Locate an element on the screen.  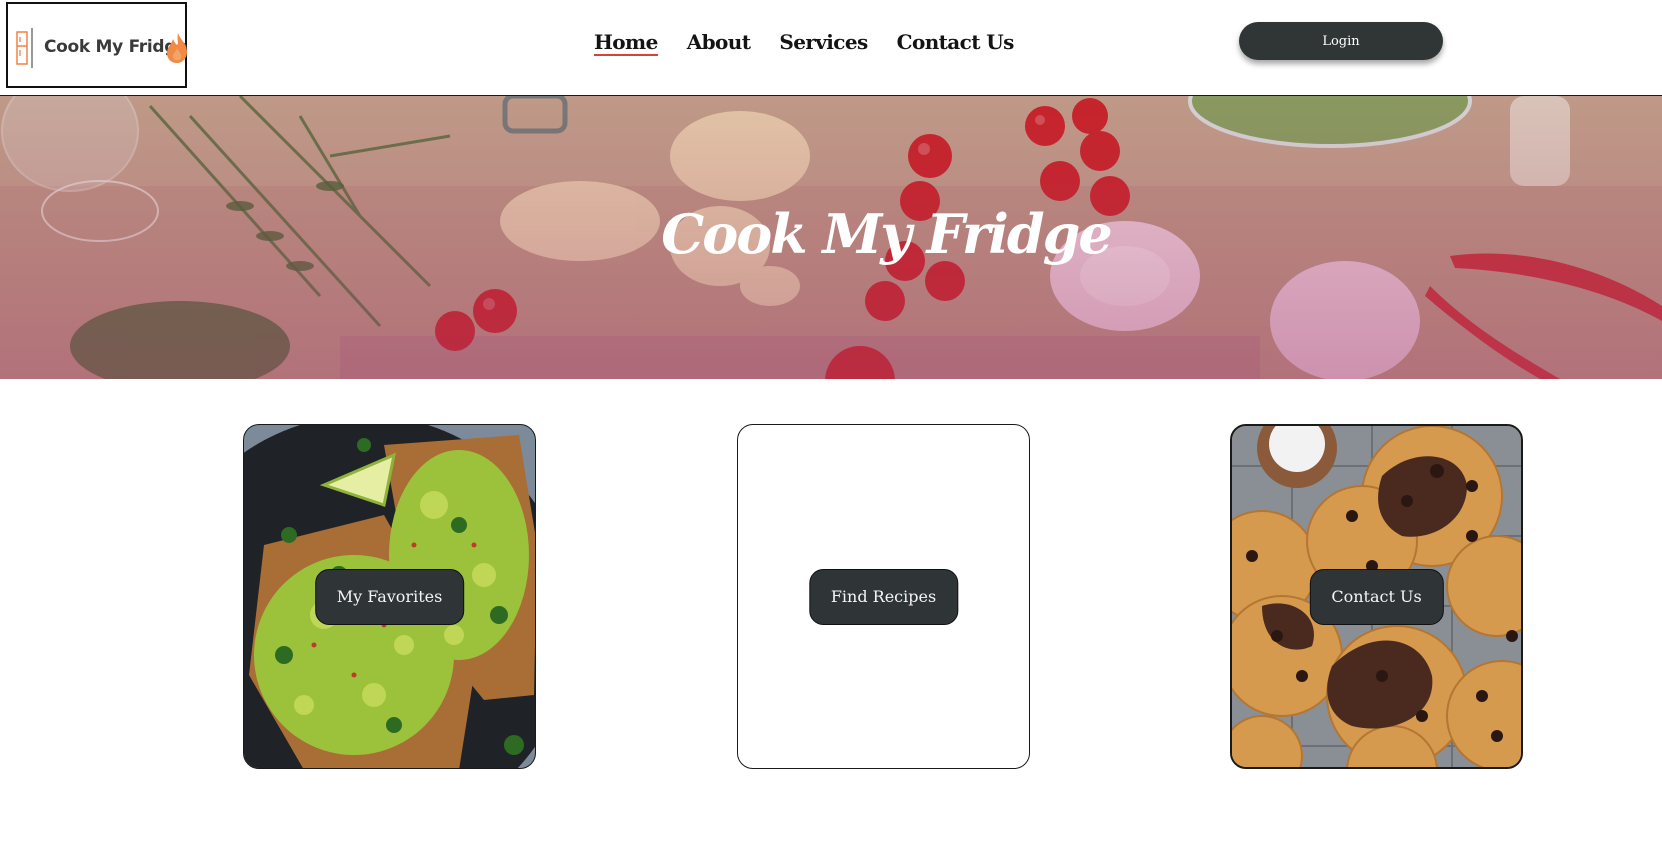
fridge-icon is located at coordinates (24, 48).